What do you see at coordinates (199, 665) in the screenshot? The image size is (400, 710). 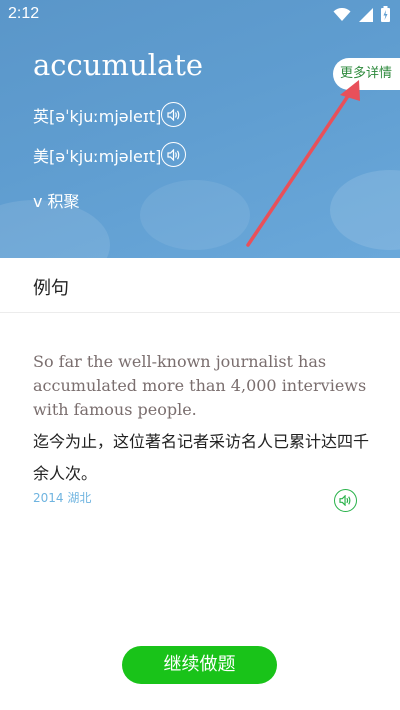 I see `continue-button: 继续做题` at bounding box center [199, 665].